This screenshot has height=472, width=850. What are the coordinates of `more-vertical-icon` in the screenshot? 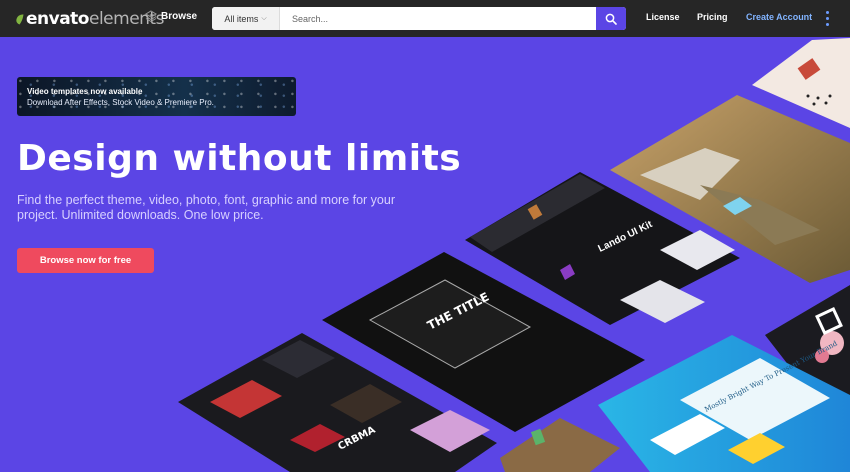 It's located at (827, 18).